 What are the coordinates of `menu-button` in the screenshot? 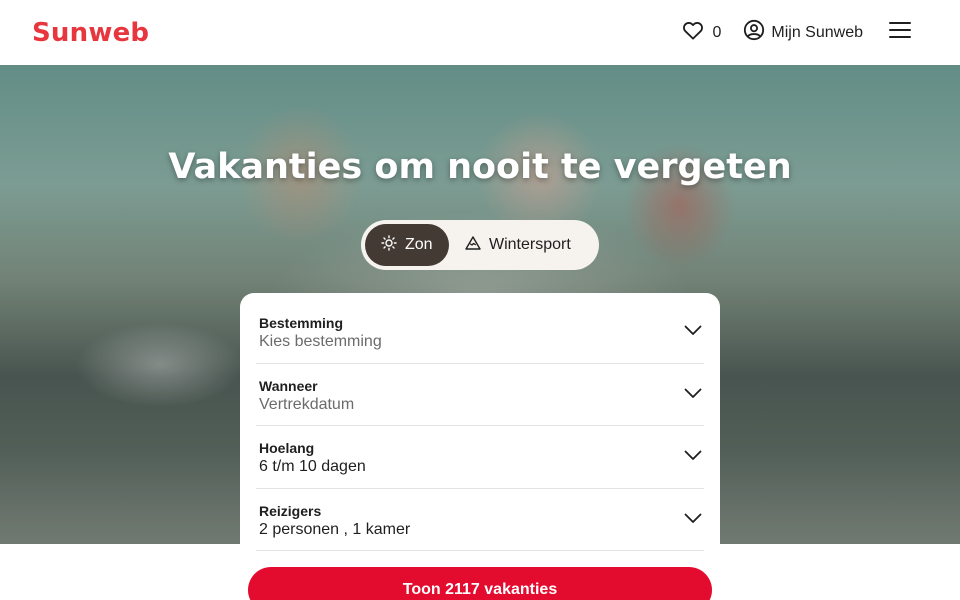 It's located at (900, 32).